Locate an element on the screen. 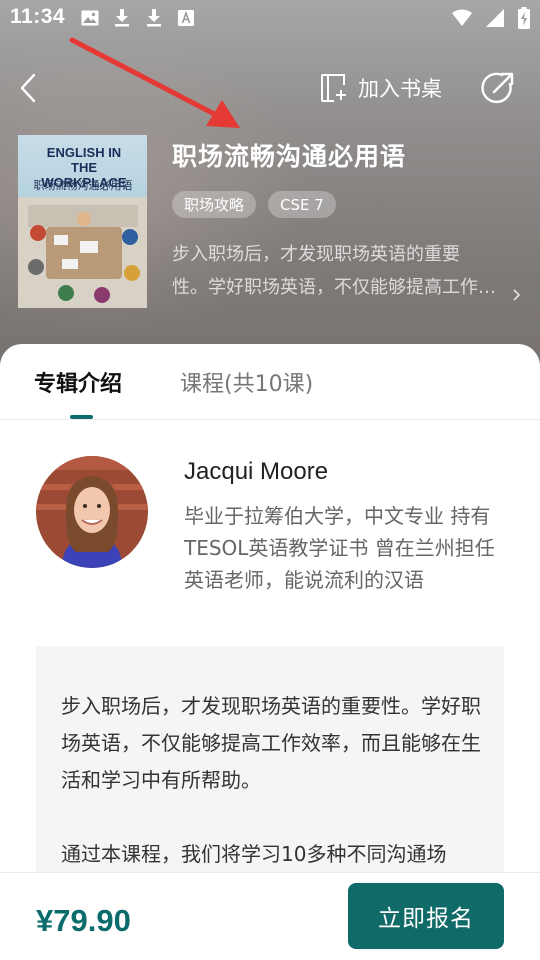  enroll-button: 立即报名 is located at coordinates (426, 916).